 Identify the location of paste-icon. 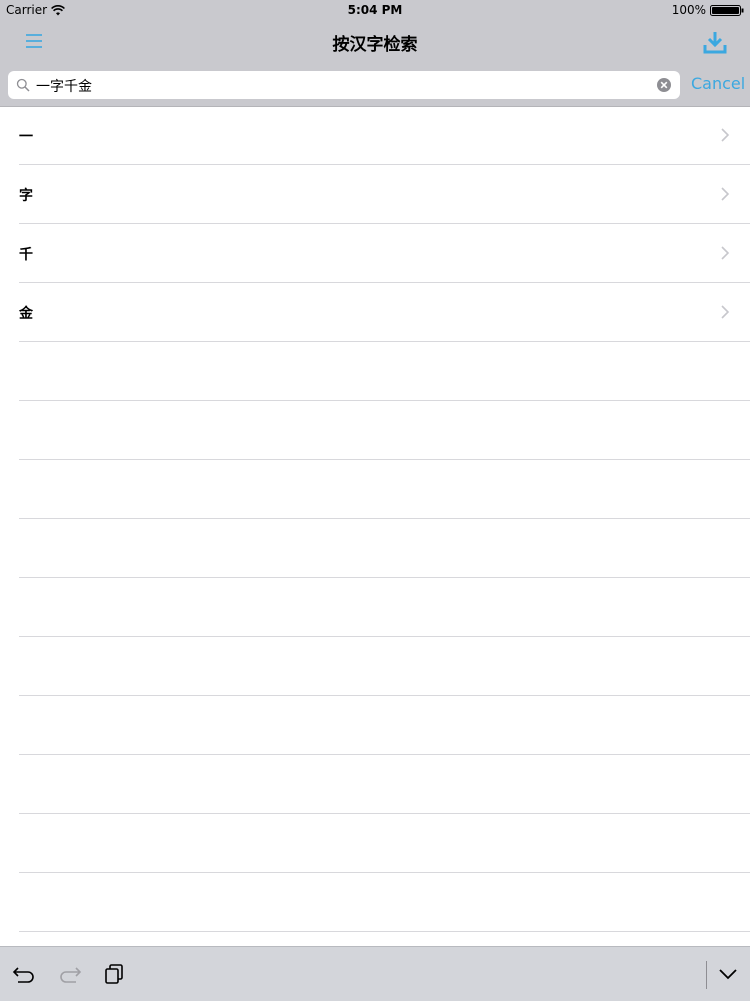
(115, 974).